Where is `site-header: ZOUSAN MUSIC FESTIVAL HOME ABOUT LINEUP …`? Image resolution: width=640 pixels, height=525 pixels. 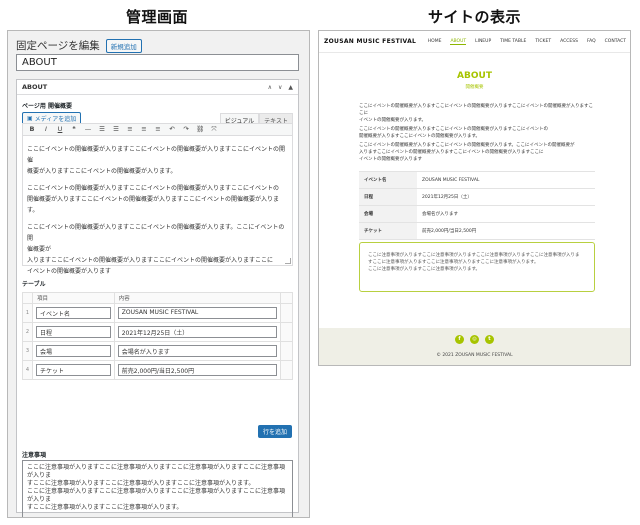 site-header: ZOUSAN MUSIC FESTIVAL HOME ABOUT LINEUP … is located at coordinates (474, 42).